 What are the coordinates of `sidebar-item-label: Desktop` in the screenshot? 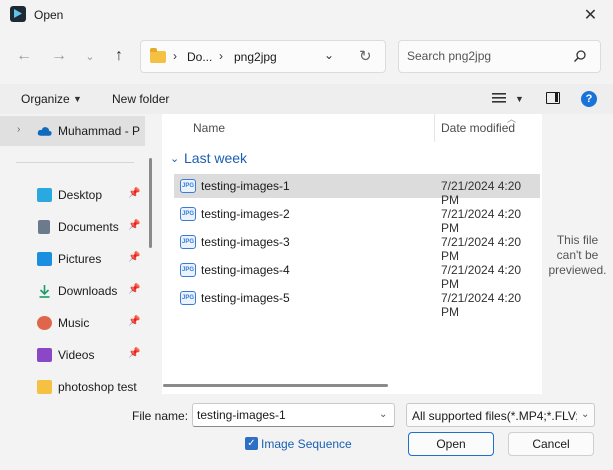 It's located at (80, 195).